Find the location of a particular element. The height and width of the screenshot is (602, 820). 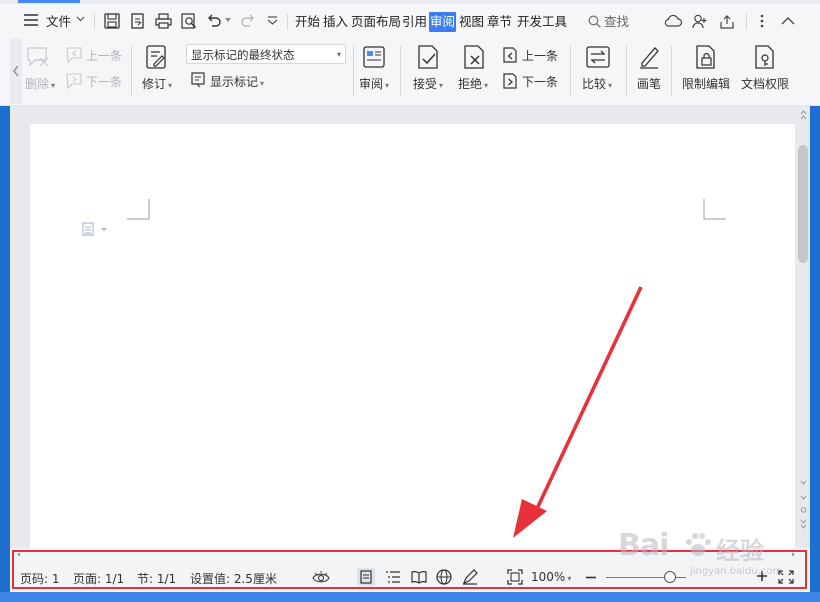

tab-chapter: 章节 is located at coordinates (499, 22).